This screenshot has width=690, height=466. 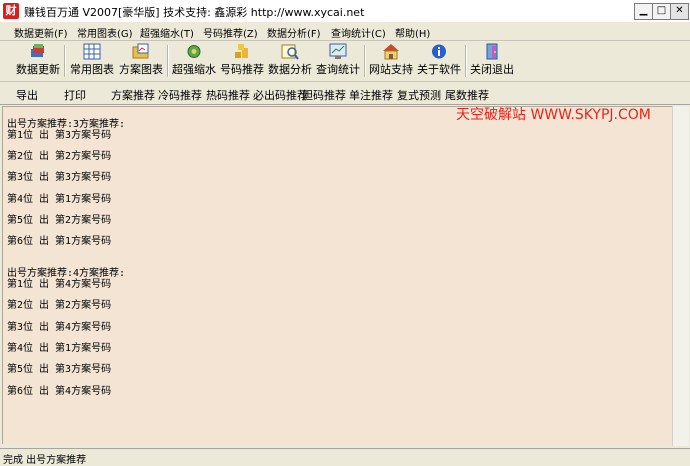 I want to click on house-icon, so click(x=391, y=52).